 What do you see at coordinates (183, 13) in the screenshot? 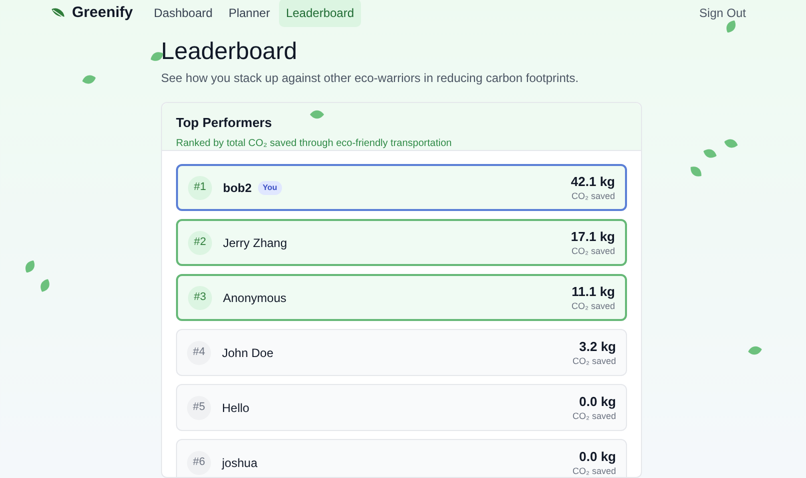
I see `nav-tab: Dashboard` at bounding box center [183, 13].